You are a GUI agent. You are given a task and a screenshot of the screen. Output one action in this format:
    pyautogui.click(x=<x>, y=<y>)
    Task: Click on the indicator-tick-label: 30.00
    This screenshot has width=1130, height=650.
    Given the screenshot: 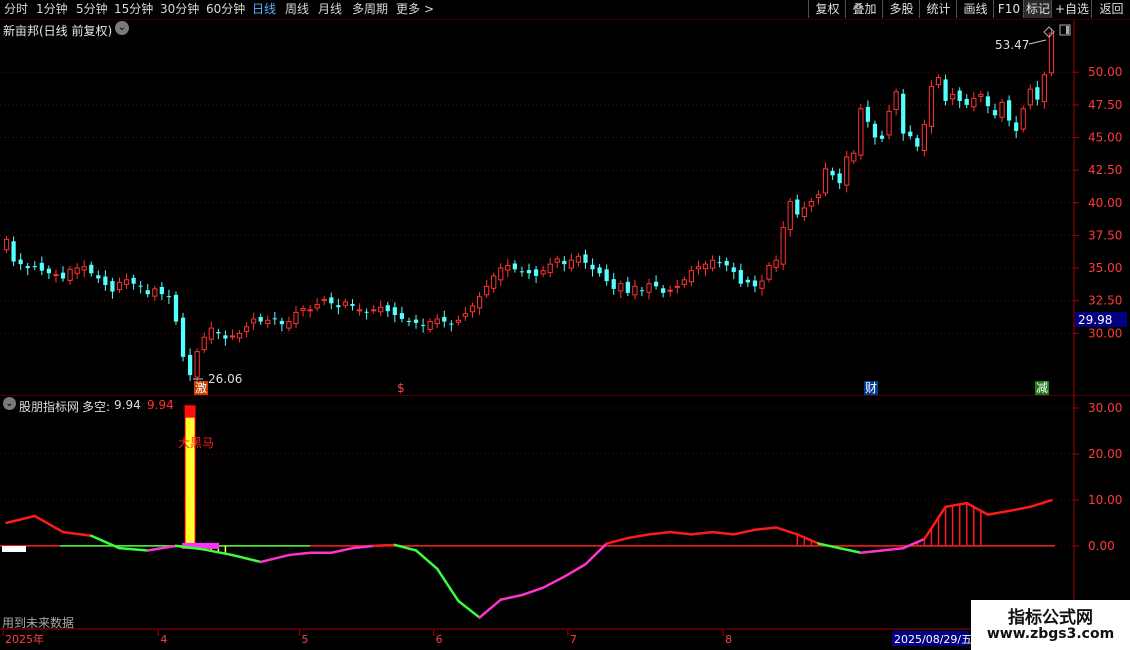 What is the action you would take?
    pyautogui.click(x=1105, y=408)
    